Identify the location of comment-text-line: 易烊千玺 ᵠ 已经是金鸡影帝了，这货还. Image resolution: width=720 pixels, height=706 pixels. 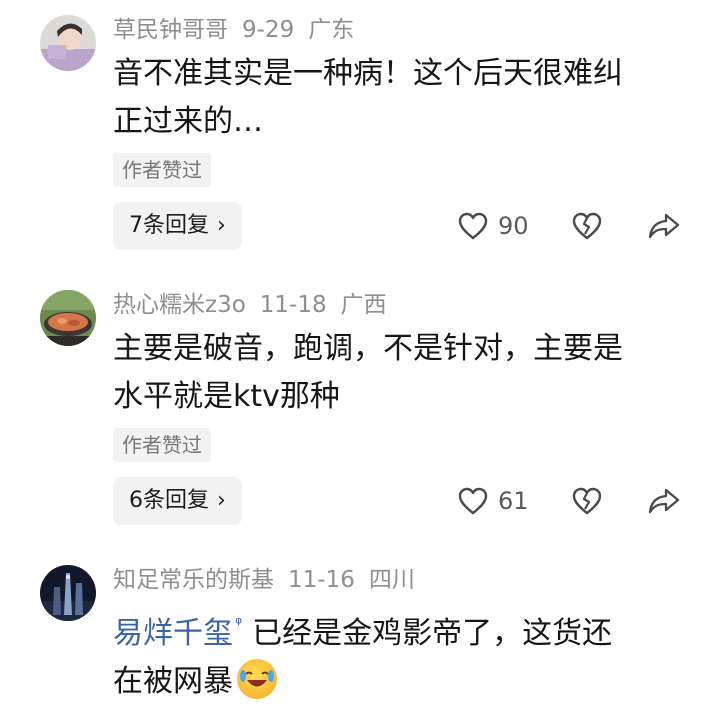
(393, 629).